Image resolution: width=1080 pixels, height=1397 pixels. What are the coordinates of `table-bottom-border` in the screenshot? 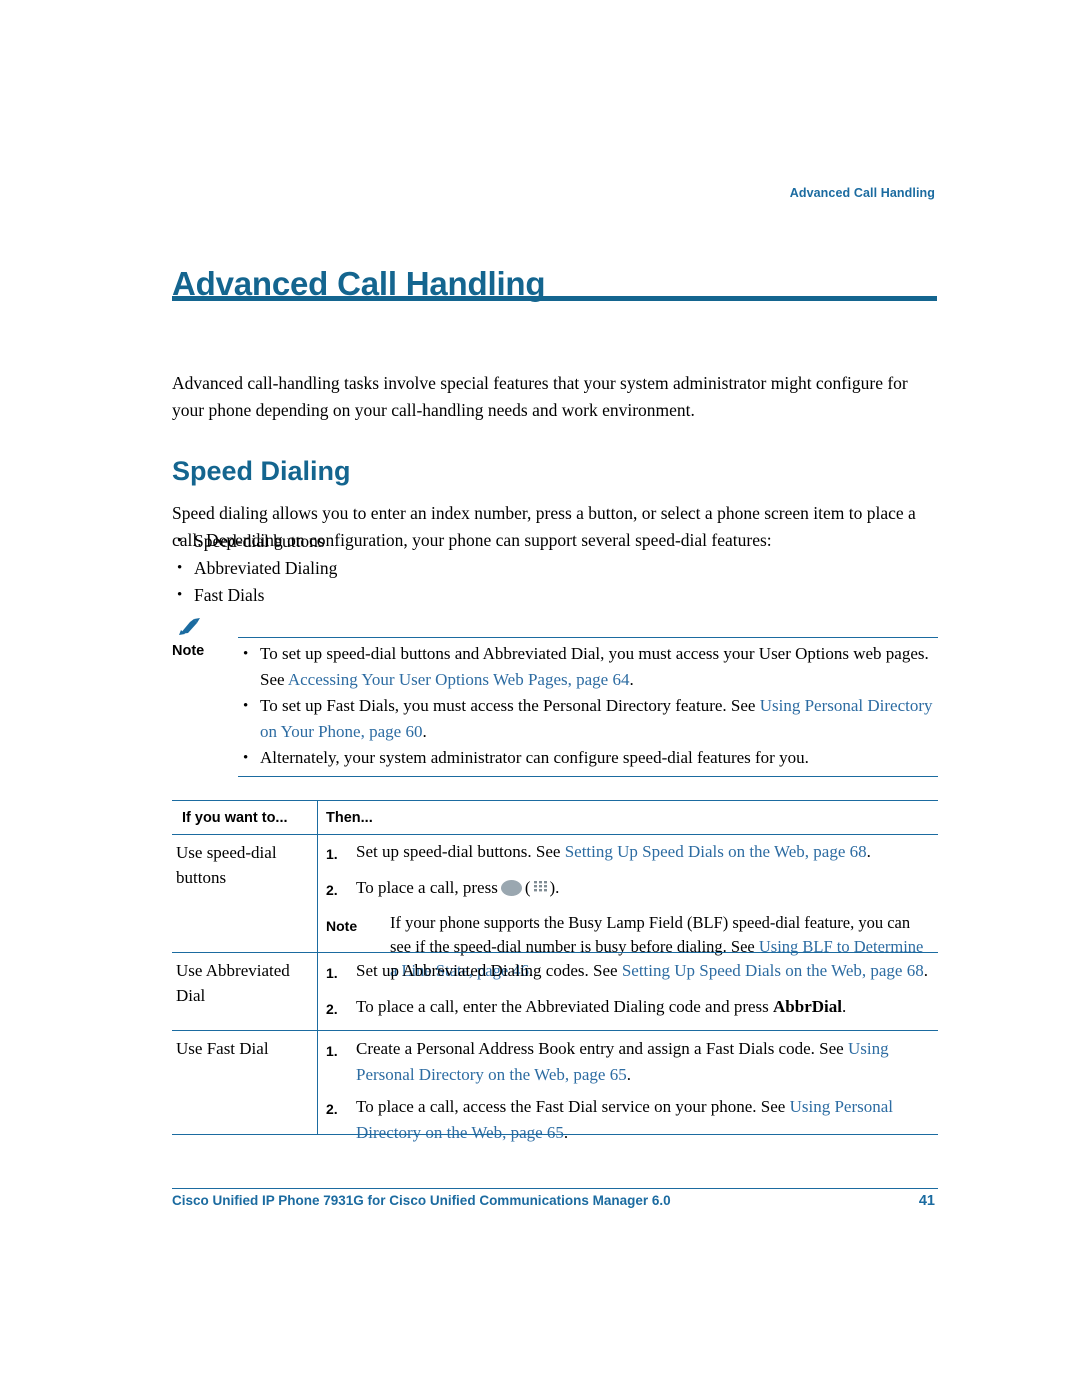 It's located at (555, 1134).